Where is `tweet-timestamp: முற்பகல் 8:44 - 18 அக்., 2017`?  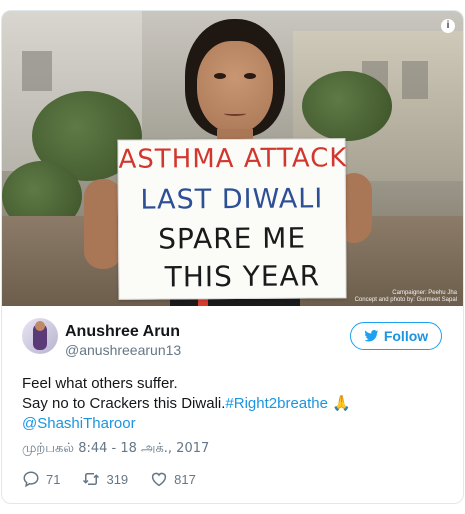
tweet-timestamp: முற்பகல் 8:44 - 18 அக்., 2017 is located at coordinates (115, 449).